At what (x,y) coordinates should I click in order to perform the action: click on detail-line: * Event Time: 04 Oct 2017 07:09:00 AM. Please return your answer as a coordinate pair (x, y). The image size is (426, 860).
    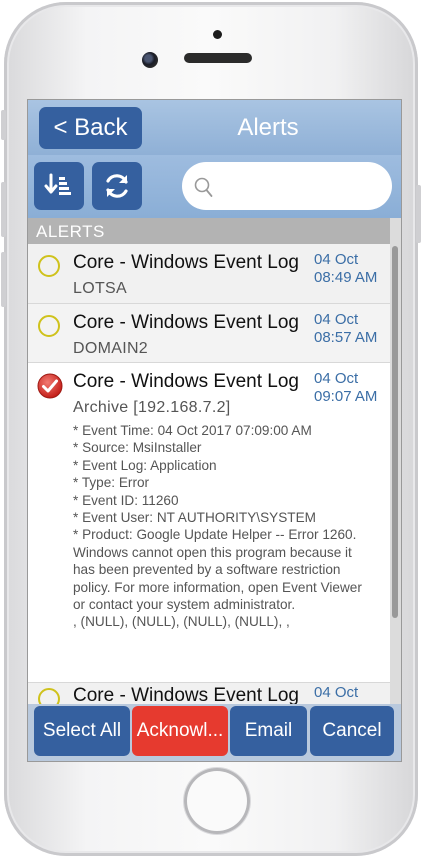
    Looking at the image, I should click on (192, 430).